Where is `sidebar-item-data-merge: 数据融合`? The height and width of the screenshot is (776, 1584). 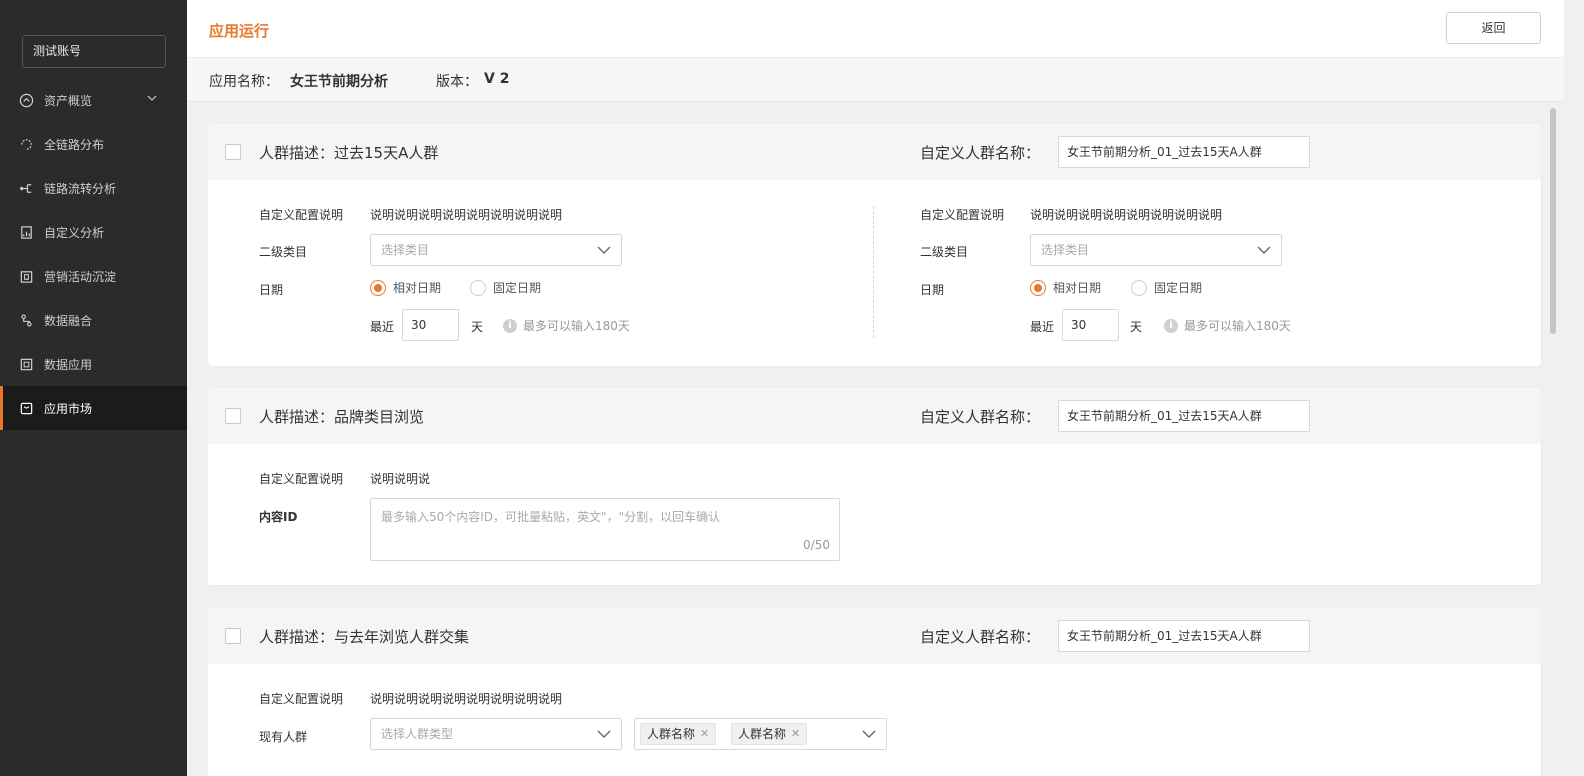 sidebar-item-data-merge: 数据融合 is located at coordinates (93, 320).